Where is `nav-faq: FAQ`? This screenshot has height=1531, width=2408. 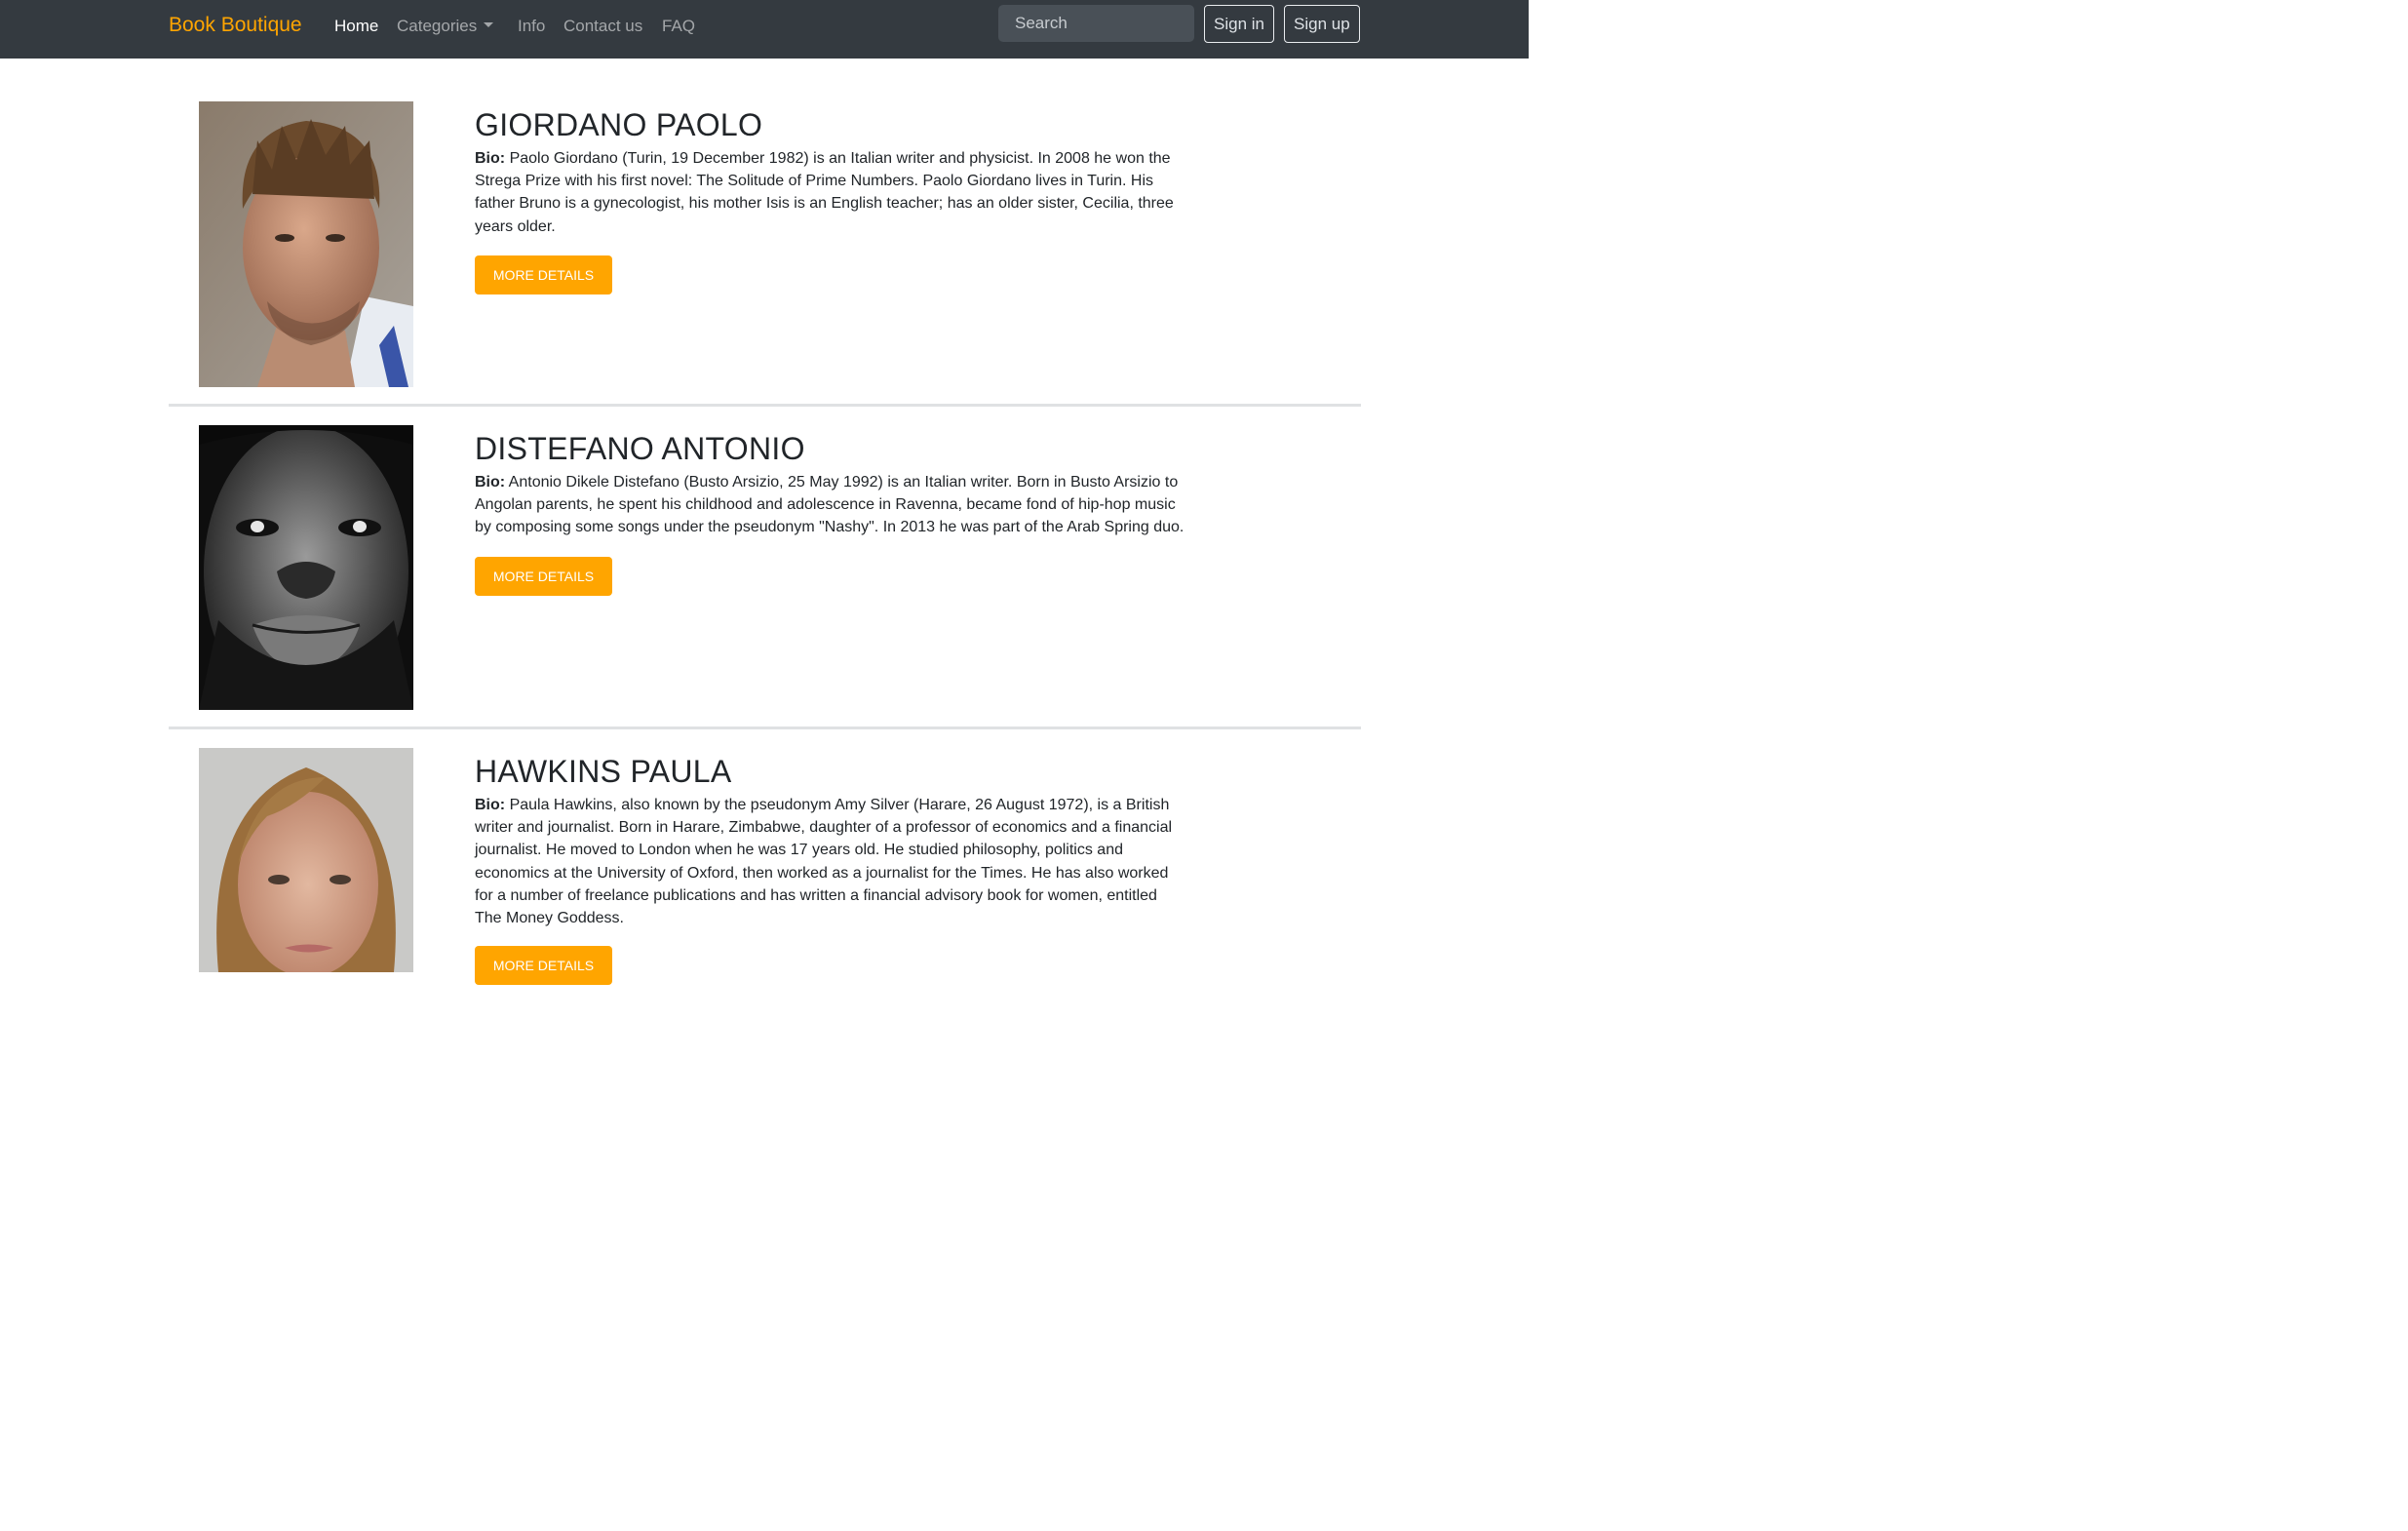 nav-faq: FAQ is located at coordinates (678, 26).